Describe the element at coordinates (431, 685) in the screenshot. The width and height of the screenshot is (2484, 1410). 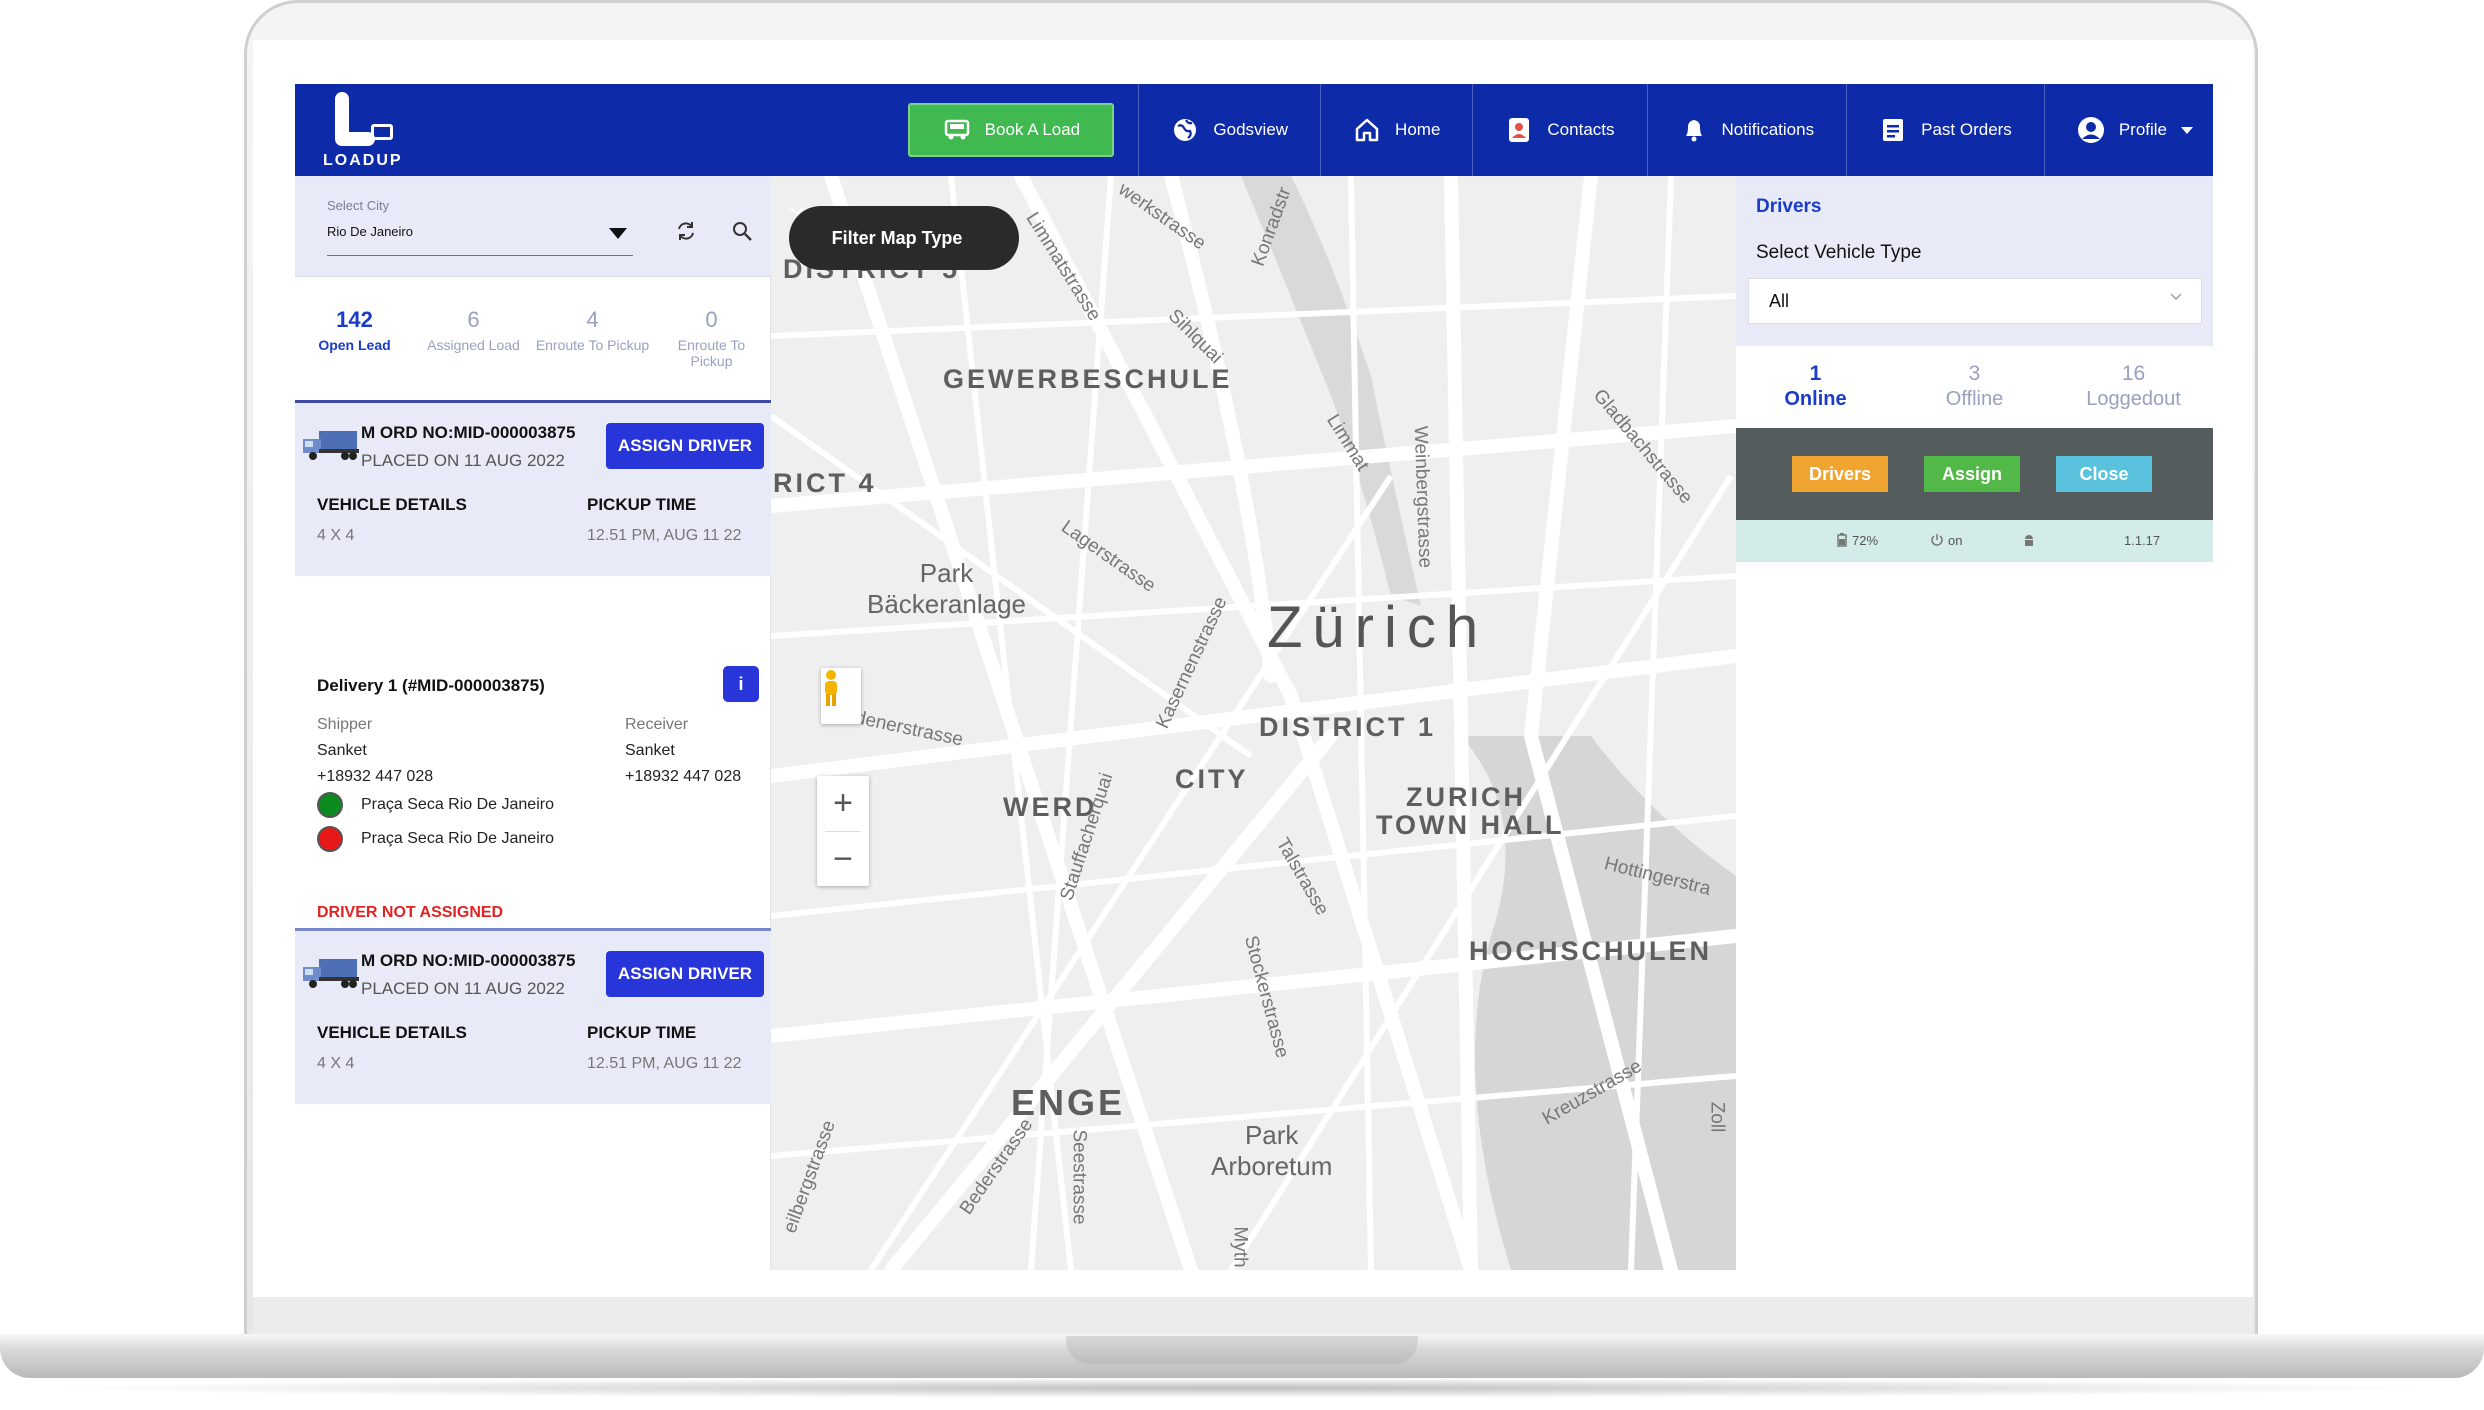
I see `delivery-title: Delivery 1 (#MID-000003875)` at that location.